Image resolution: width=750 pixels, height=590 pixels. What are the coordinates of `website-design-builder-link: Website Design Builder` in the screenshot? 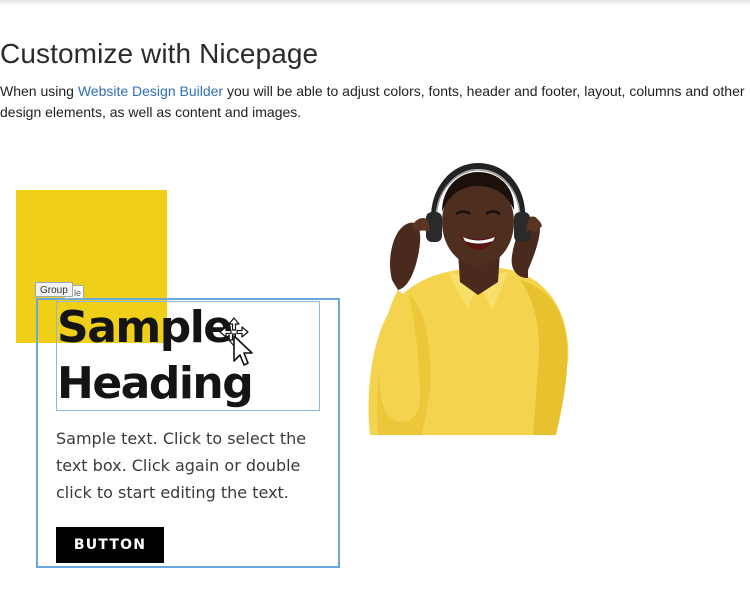 It's located at (150, 91).